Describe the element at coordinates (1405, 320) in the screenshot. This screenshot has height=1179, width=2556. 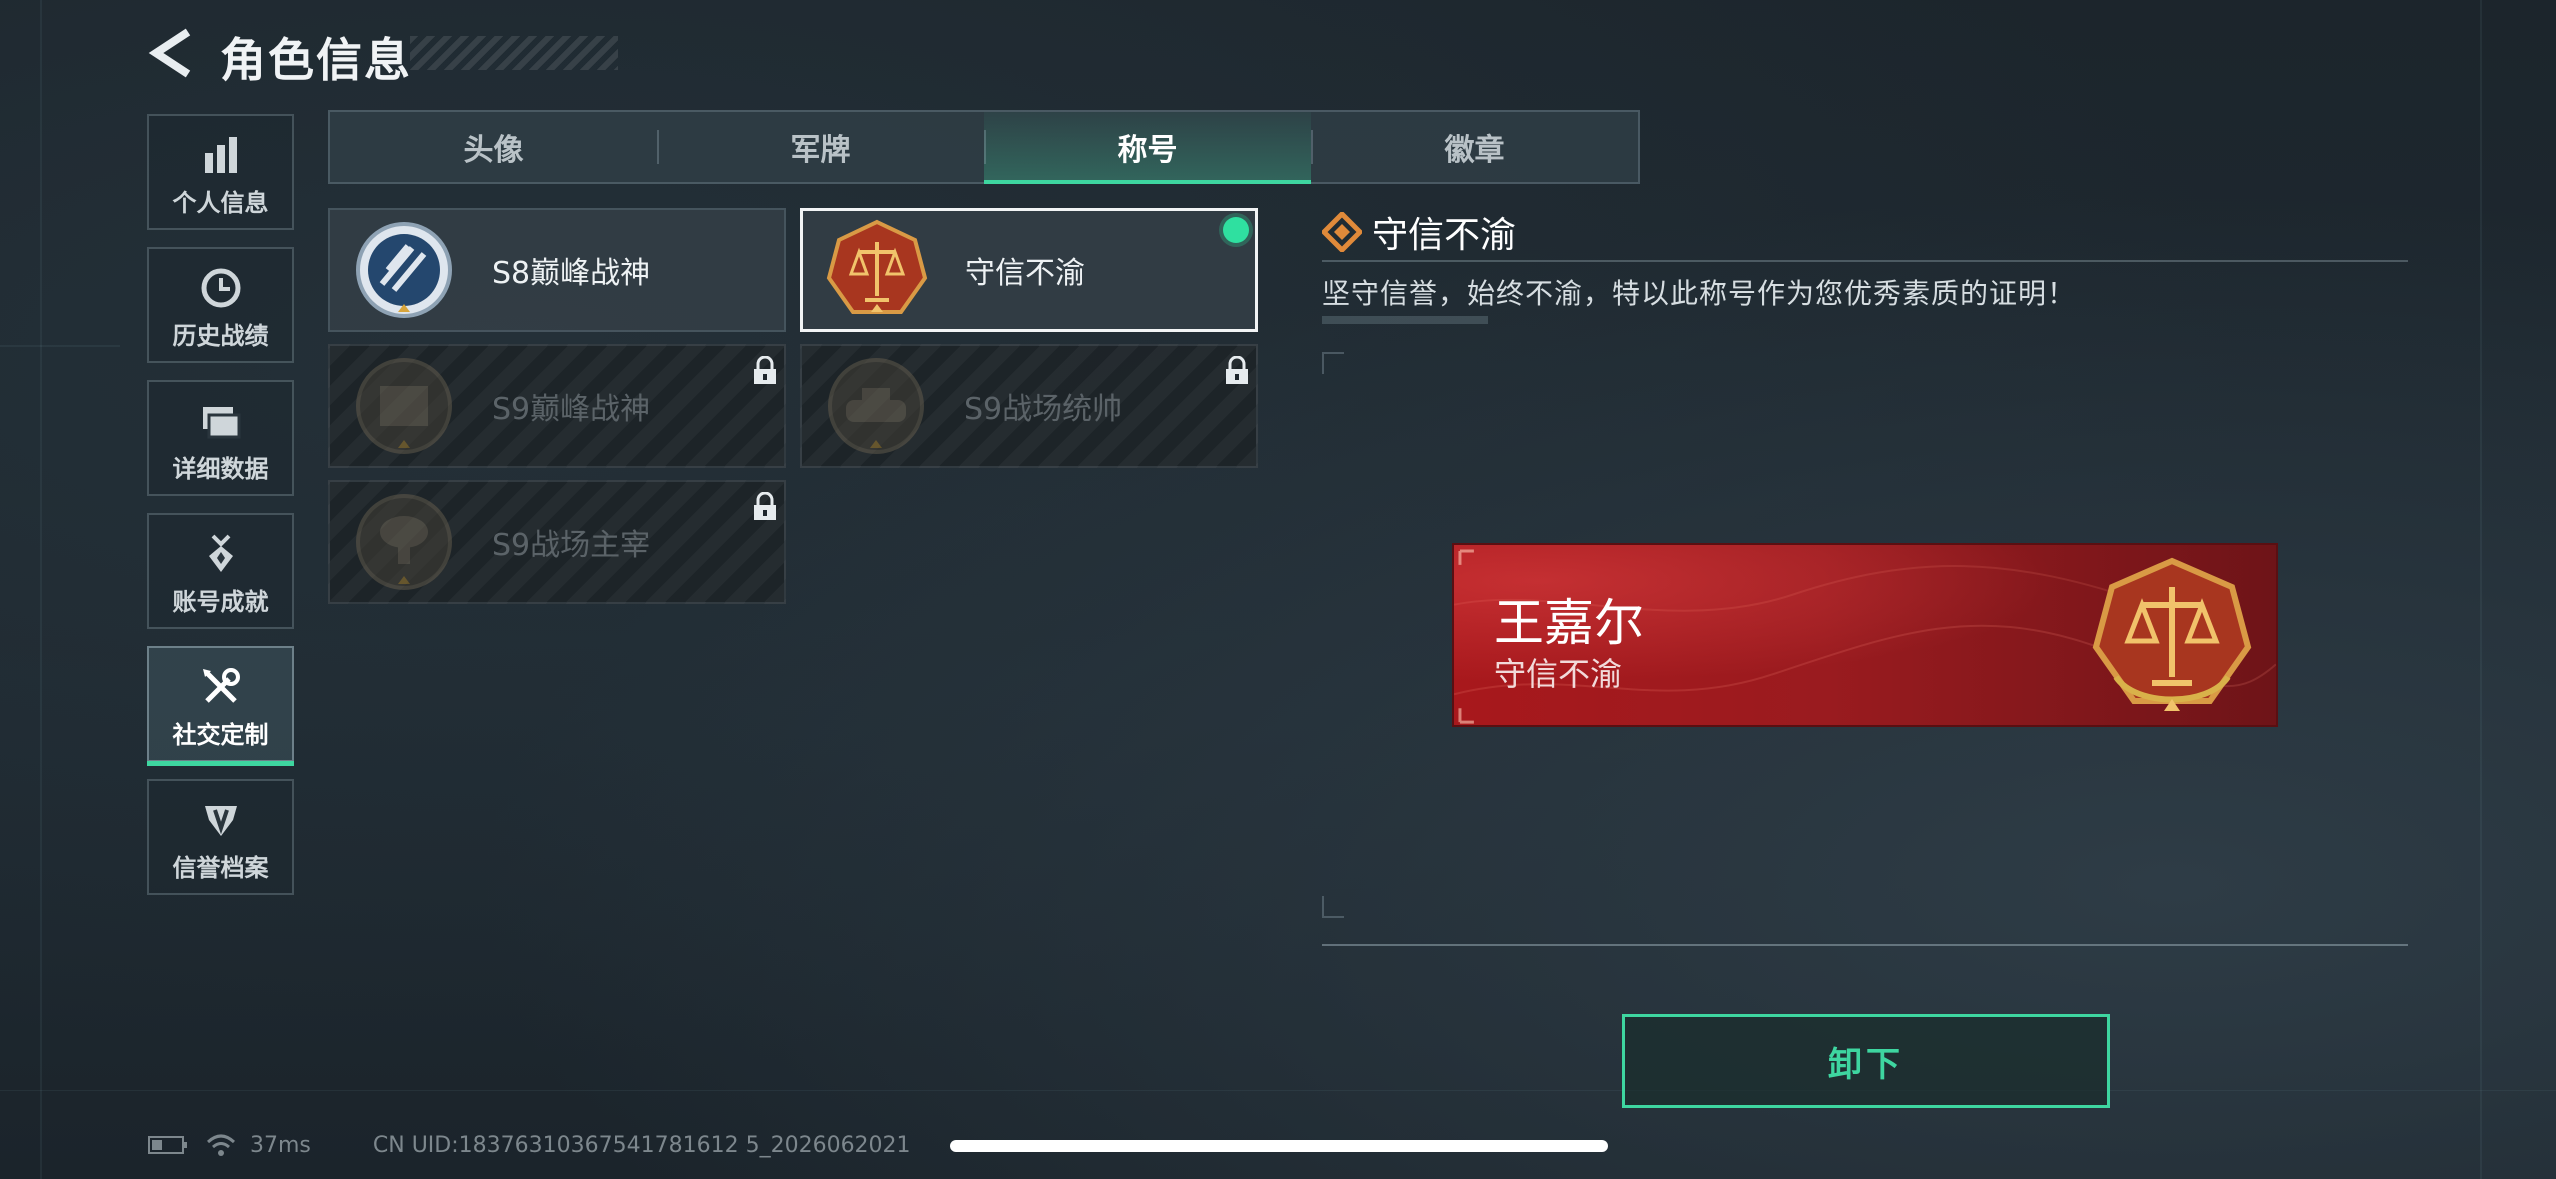
I see `detail-decoration` at that location.